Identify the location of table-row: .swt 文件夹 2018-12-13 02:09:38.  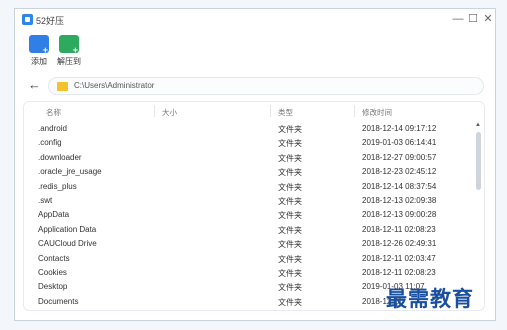
(244, 201).